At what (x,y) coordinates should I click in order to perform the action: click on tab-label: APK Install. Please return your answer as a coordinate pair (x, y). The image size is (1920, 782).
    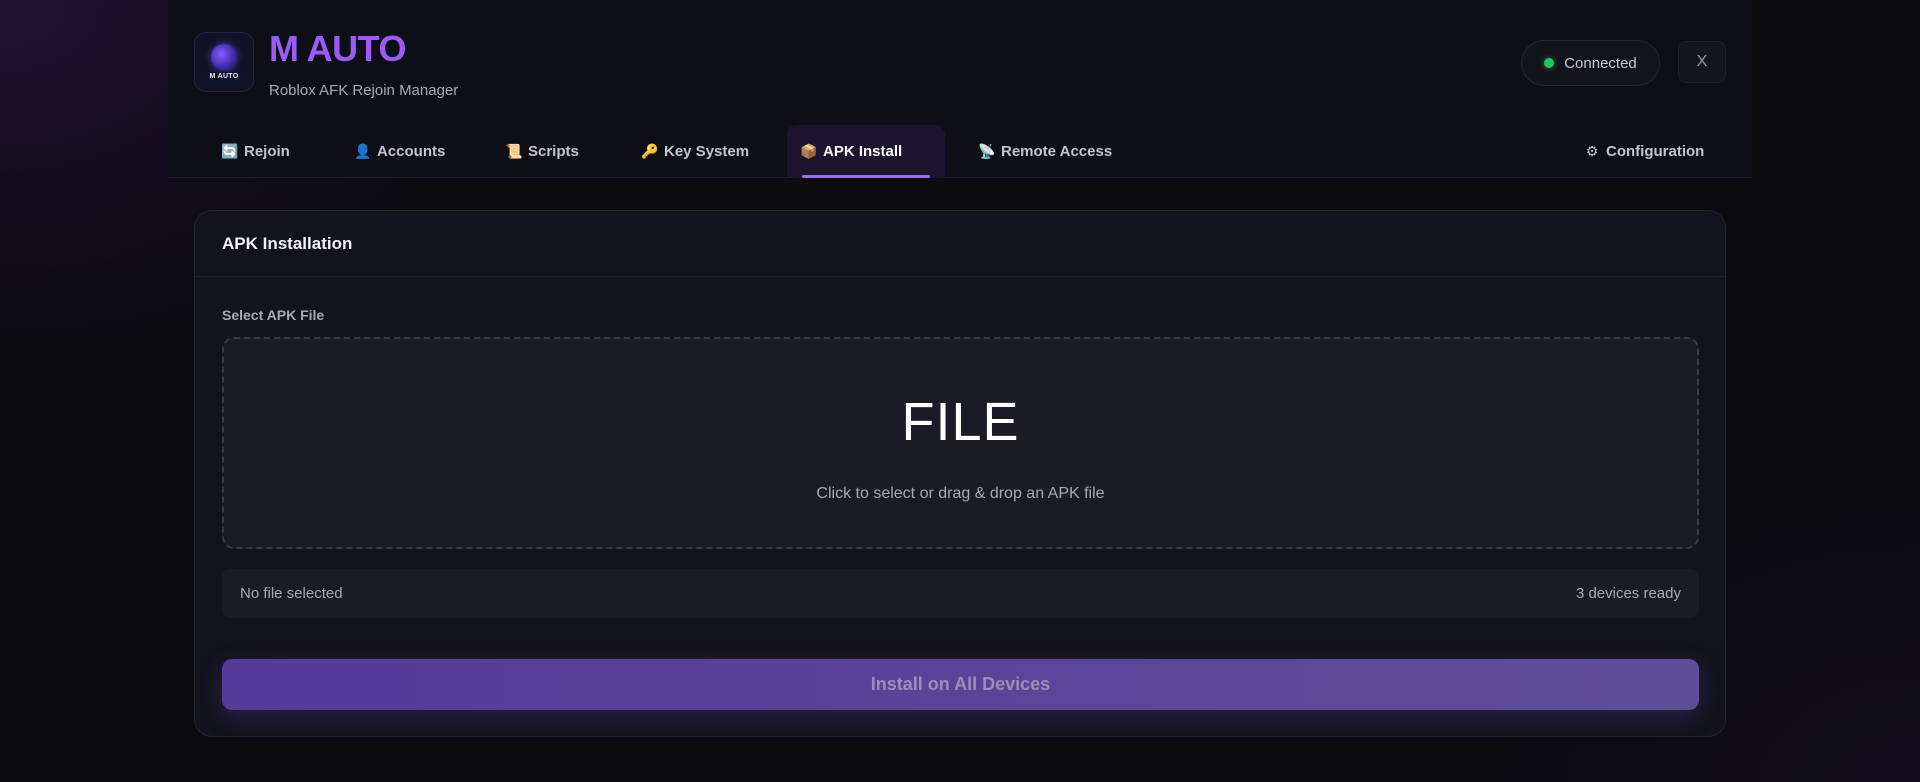
    Looking at the image, I should click on (863, 151).